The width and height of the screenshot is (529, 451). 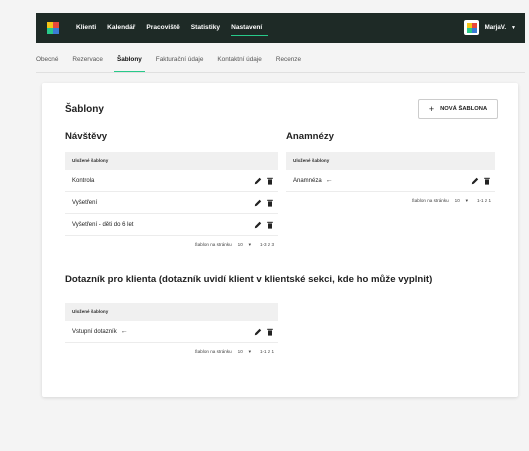 What do you see at coordinates (47, 64) in the screenshot?
I see `tab-general: Obecné` at bounding box center [47, 64].